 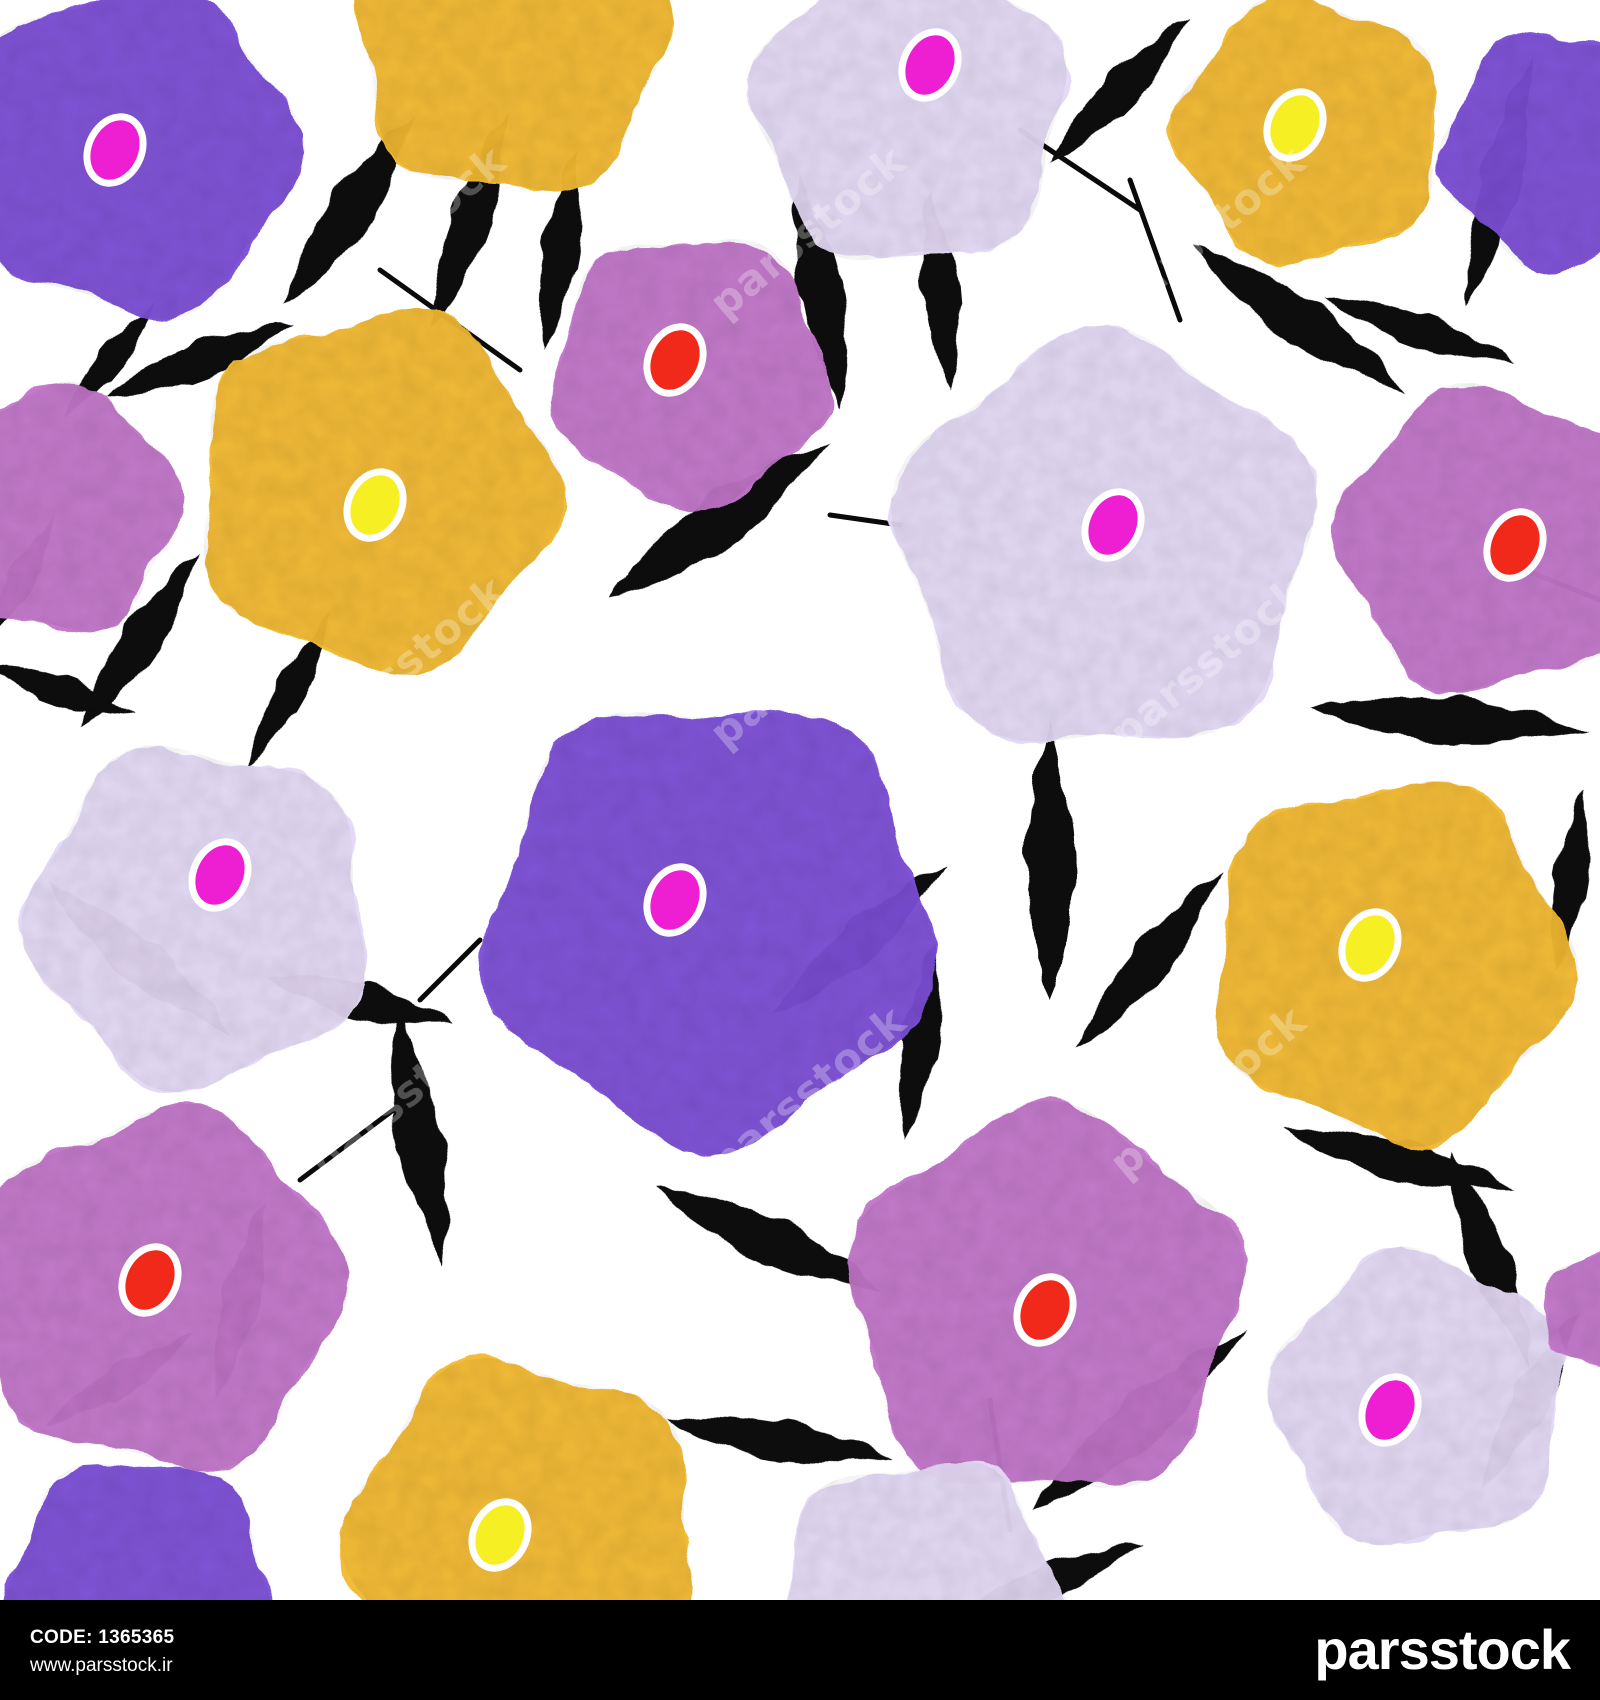 What do you see at coordinates (1442, 1649) in the screenshot?
I see `parsstock-logo: parsstock` at bounding box center [1442, 1649].